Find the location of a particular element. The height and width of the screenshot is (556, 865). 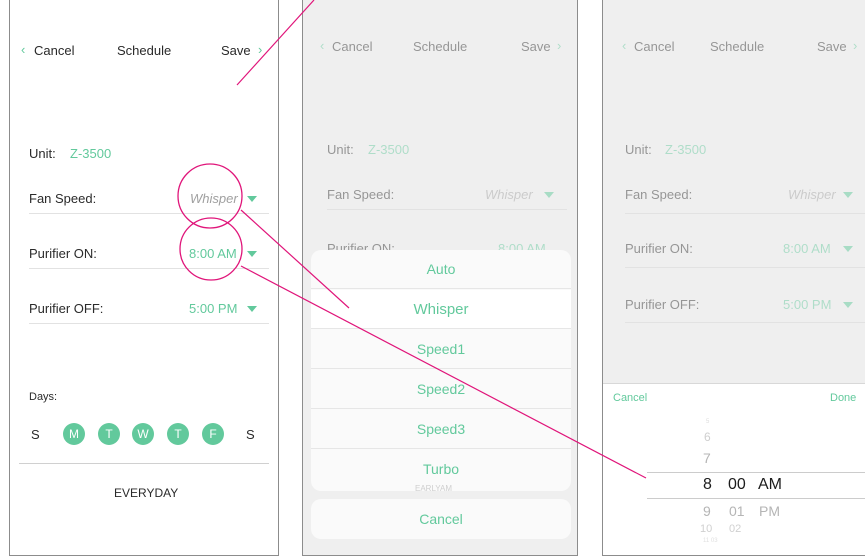

menu-item-partial: EARLYAM is located at coordinates (434, 488).